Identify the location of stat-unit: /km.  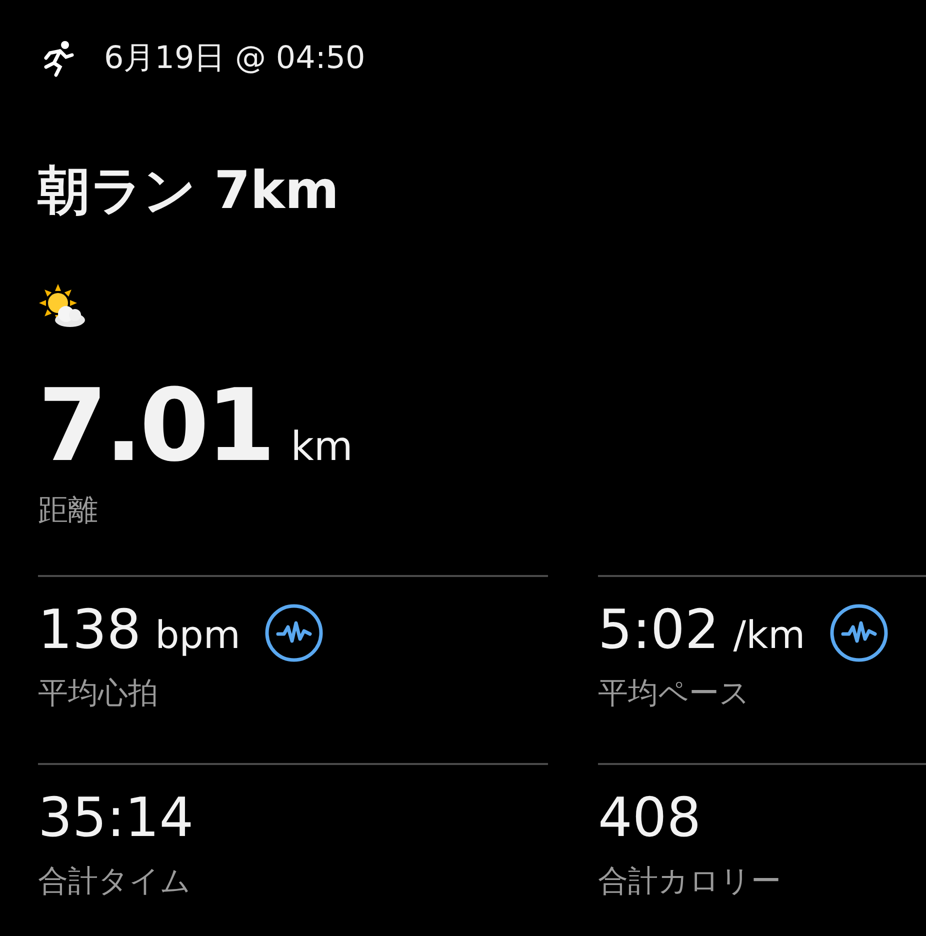
(769, 635).